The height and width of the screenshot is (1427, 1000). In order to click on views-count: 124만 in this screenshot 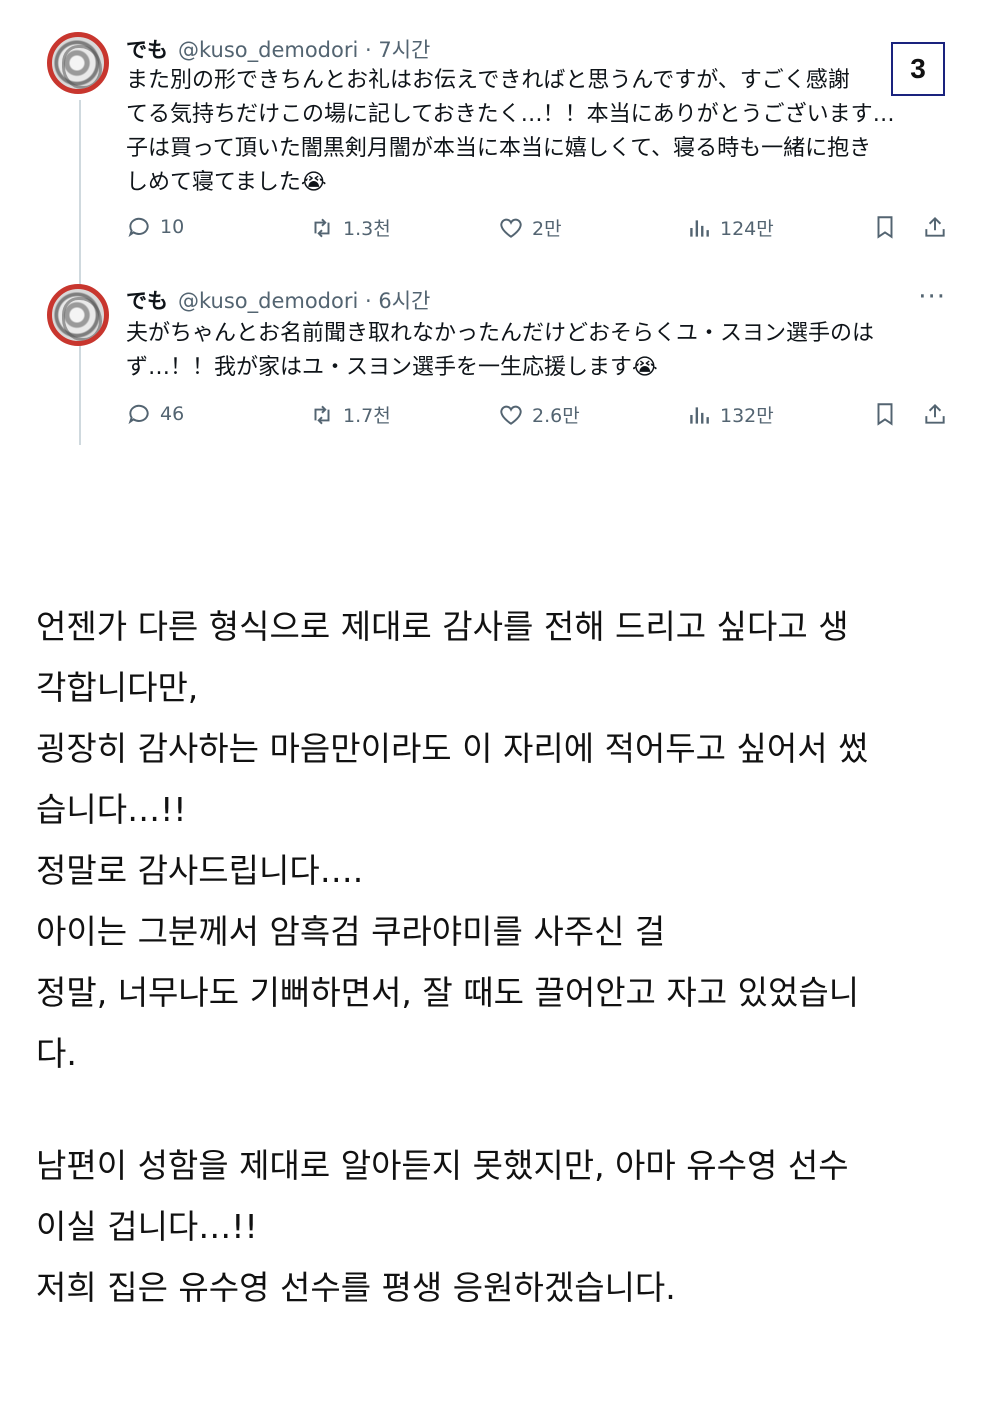, I will do `click(747, 229)`.